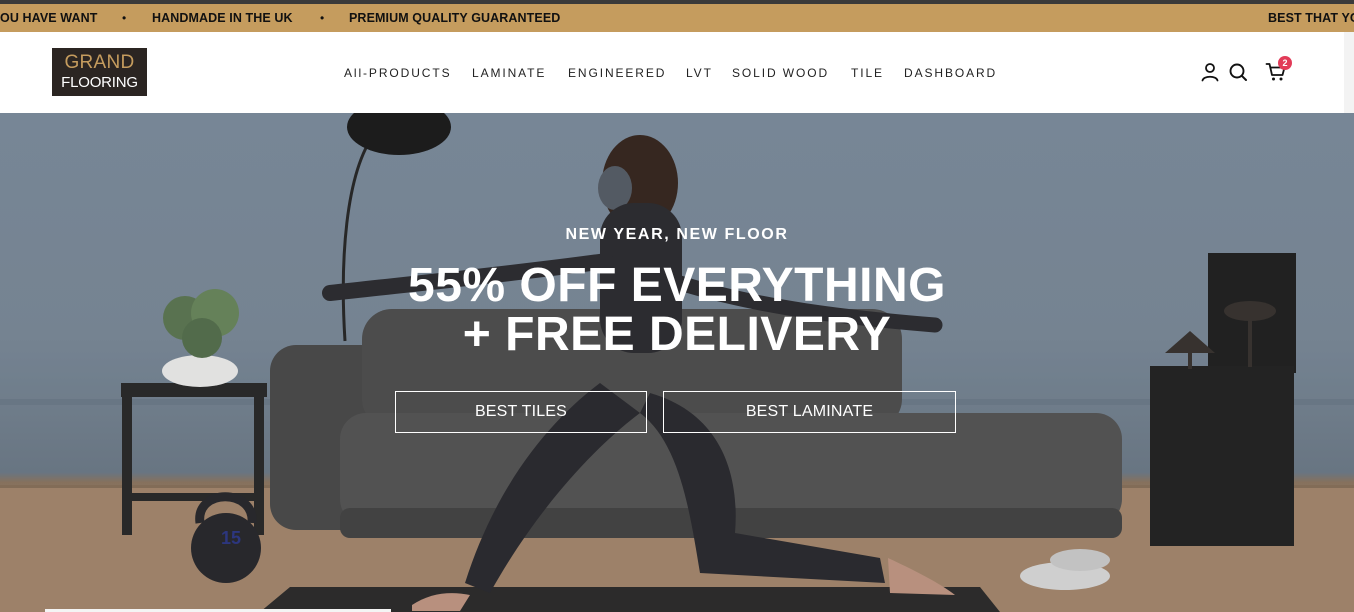  Describe the element at coordinates (867, 73) in the screenshot. I see `nav-tile: TILE` at that location.